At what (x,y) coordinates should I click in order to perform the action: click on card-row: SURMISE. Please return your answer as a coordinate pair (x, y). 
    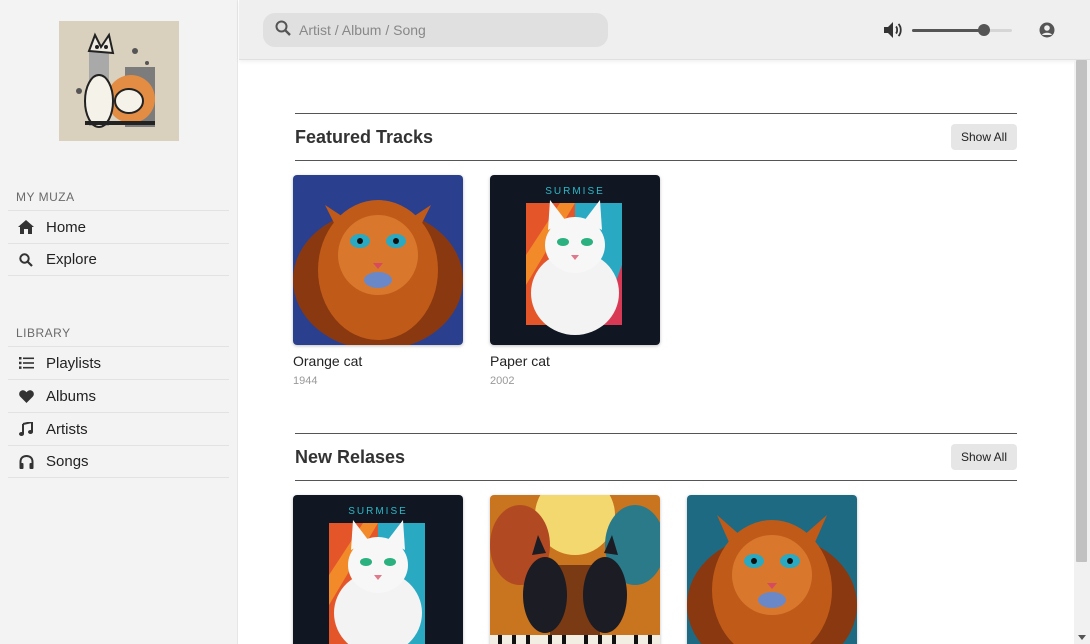
    Looking at the image, I should click on (575, 569).